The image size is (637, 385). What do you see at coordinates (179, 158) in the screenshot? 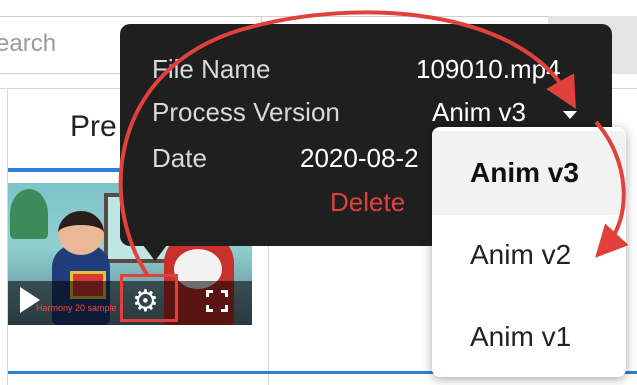
I see `date-label: Date` at bounding box center [179, 158].